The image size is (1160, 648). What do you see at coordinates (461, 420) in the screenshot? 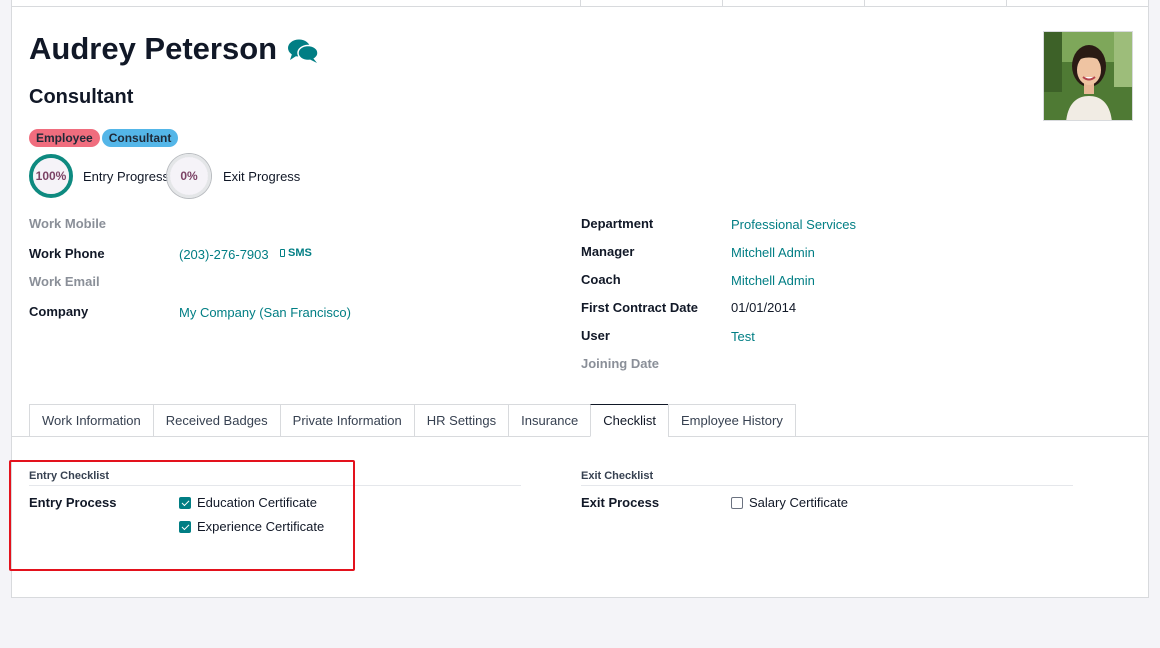
I see `tab-hr-settings: HR Settings` at bounding box center [461, 420].